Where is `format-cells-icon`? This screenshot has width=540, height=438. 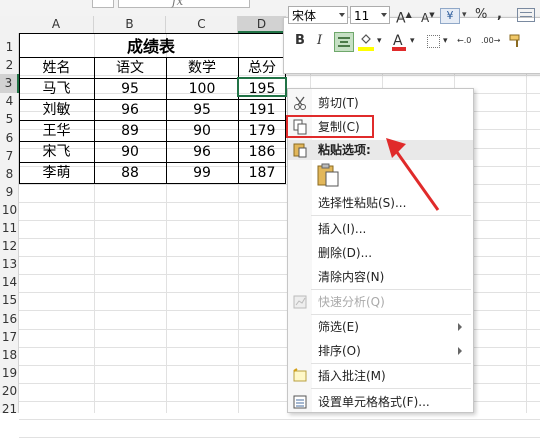
format-cells-icon is located at coordinates (300, 402).